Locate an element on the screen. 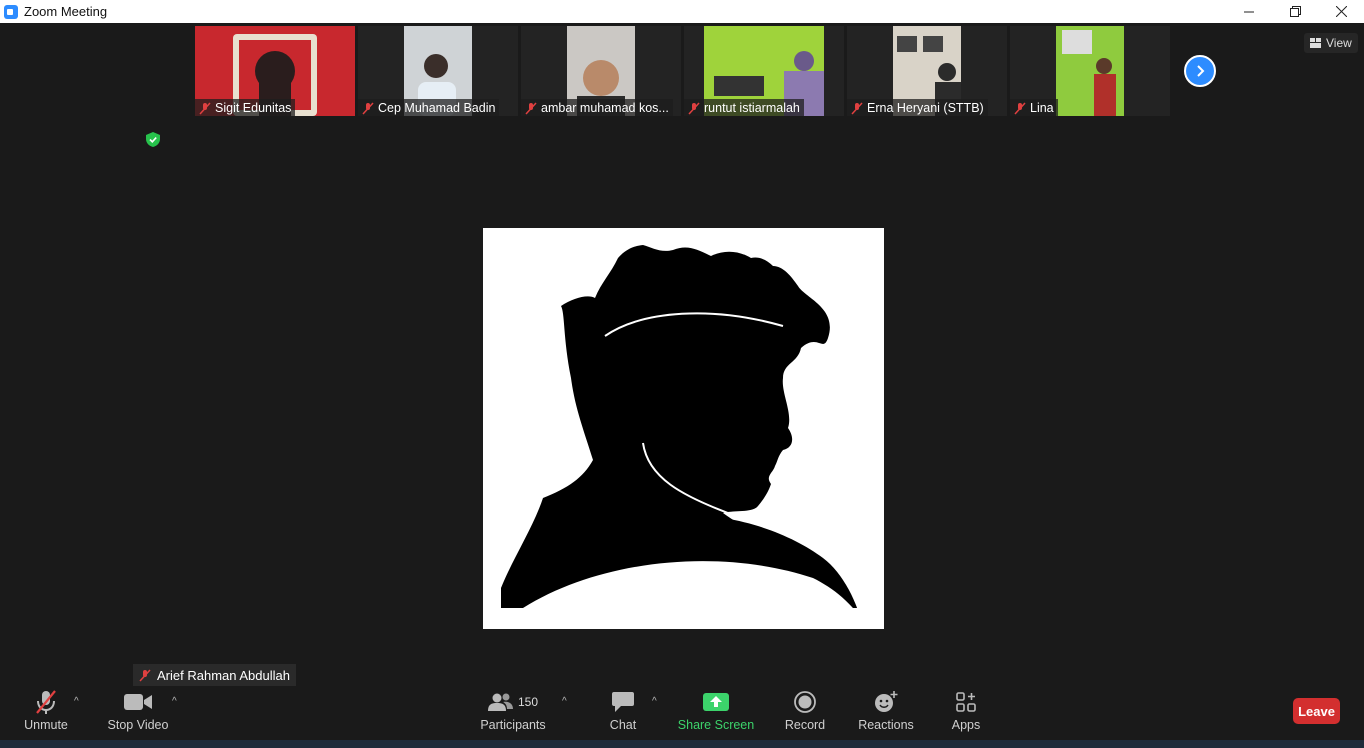 The width and height of the screenshot is (1364, 748). chat-label: Chat is located at coordinates (623, 725).